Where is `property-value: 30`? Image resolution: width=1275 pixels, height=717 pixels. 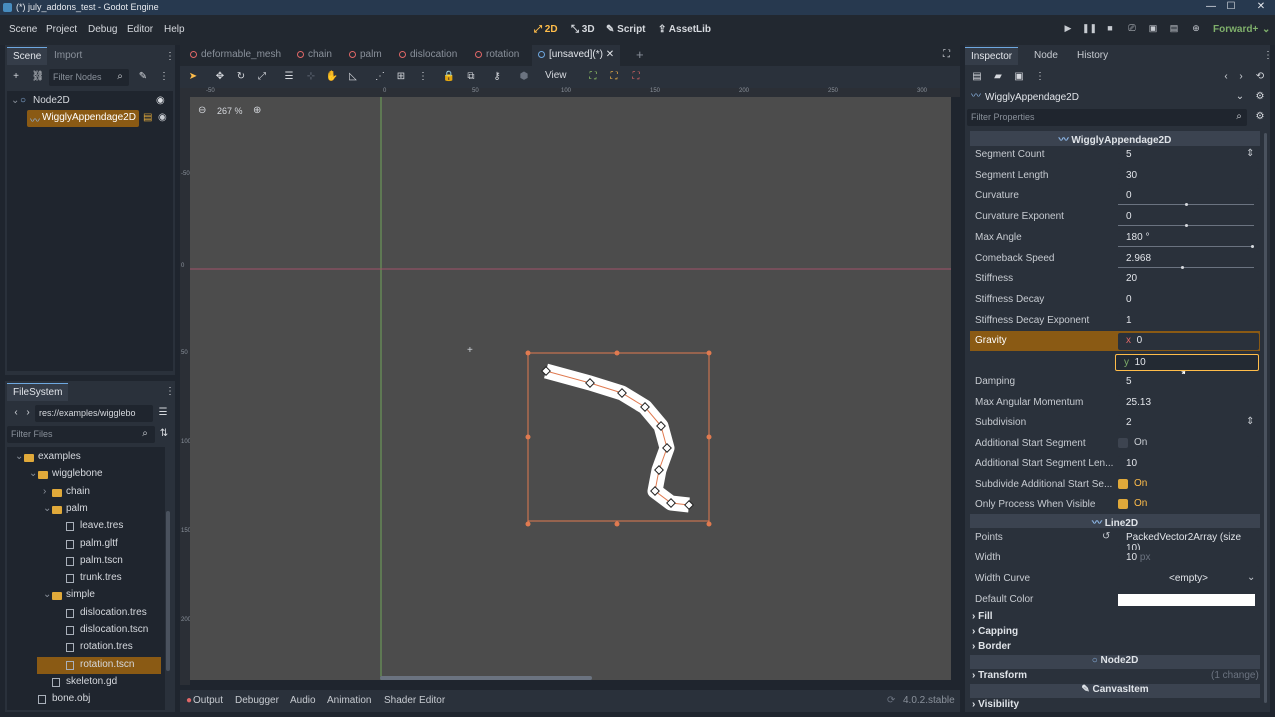 property-value: 30 is located at coordinates (1188, 176).